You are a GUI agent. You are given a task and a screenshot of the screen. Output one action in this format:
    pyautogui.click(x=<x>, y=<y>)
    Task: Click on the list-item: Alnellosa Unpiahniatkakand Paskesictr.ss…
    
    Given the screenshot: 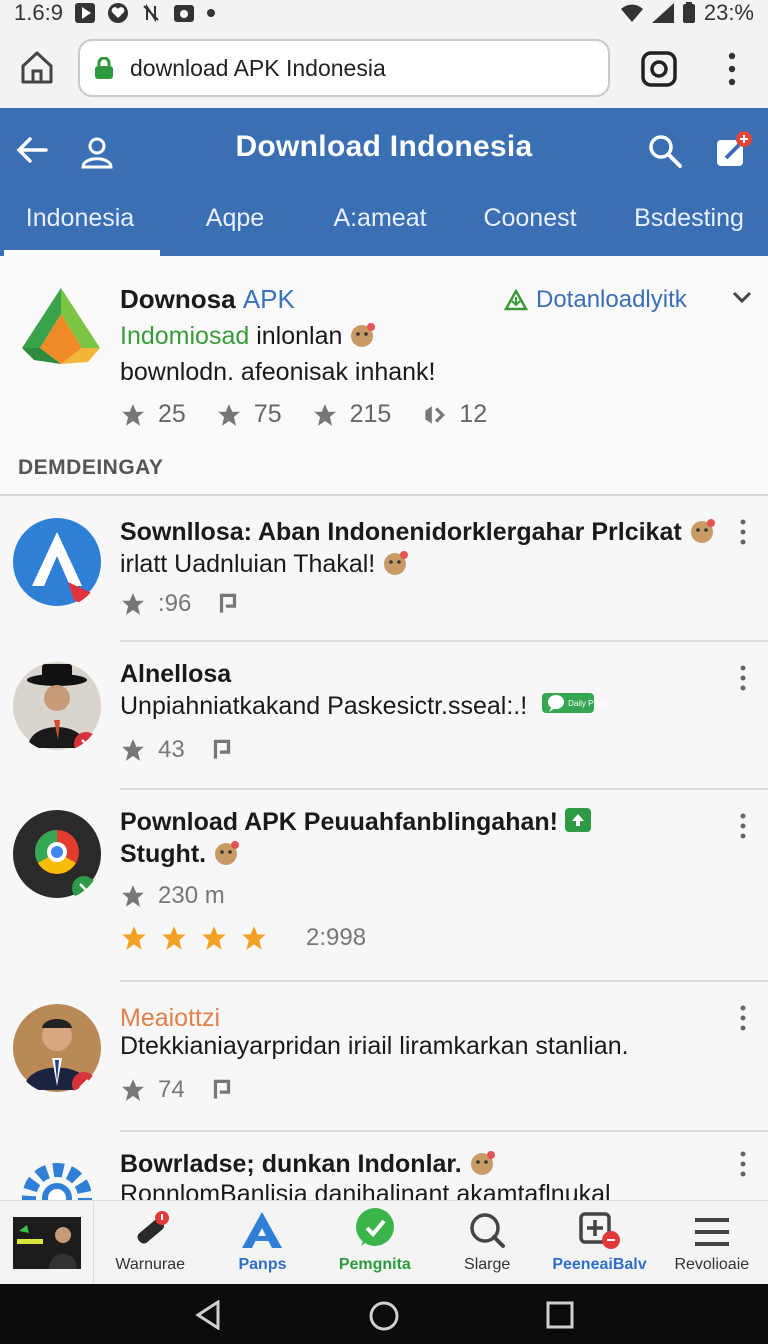 What is the action you would take?
    pyautogui.click(x=384, y=716)
    